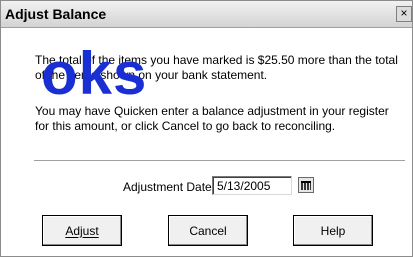  I want to click on adjust-button-label: Adjust, so click(82, 230).